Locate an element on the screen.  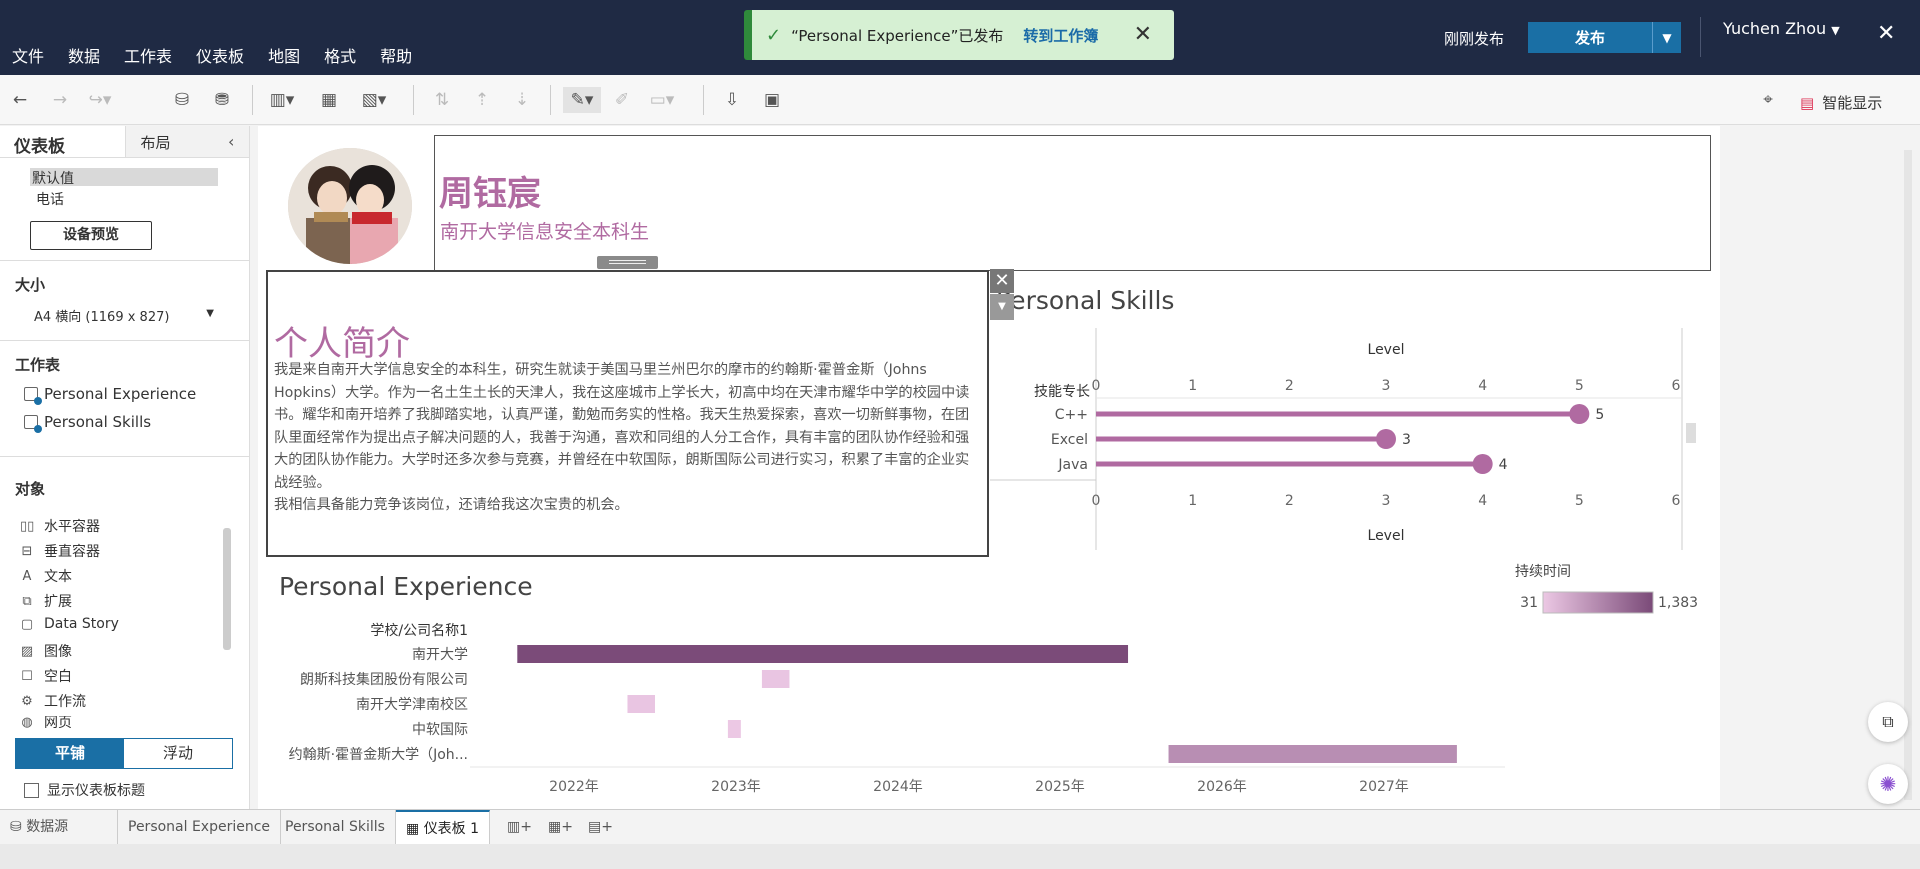
menu-file: 文件 is located at coordinates (28, 55).